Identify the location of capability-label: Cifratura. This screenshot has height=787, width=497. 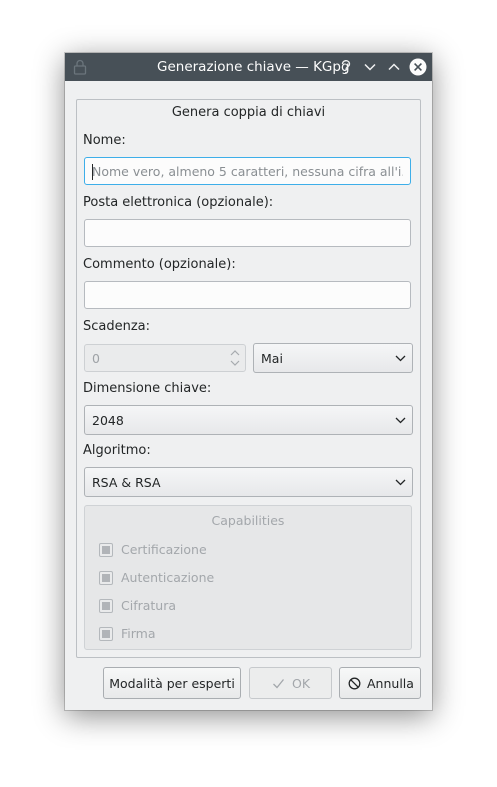
(149, 605).